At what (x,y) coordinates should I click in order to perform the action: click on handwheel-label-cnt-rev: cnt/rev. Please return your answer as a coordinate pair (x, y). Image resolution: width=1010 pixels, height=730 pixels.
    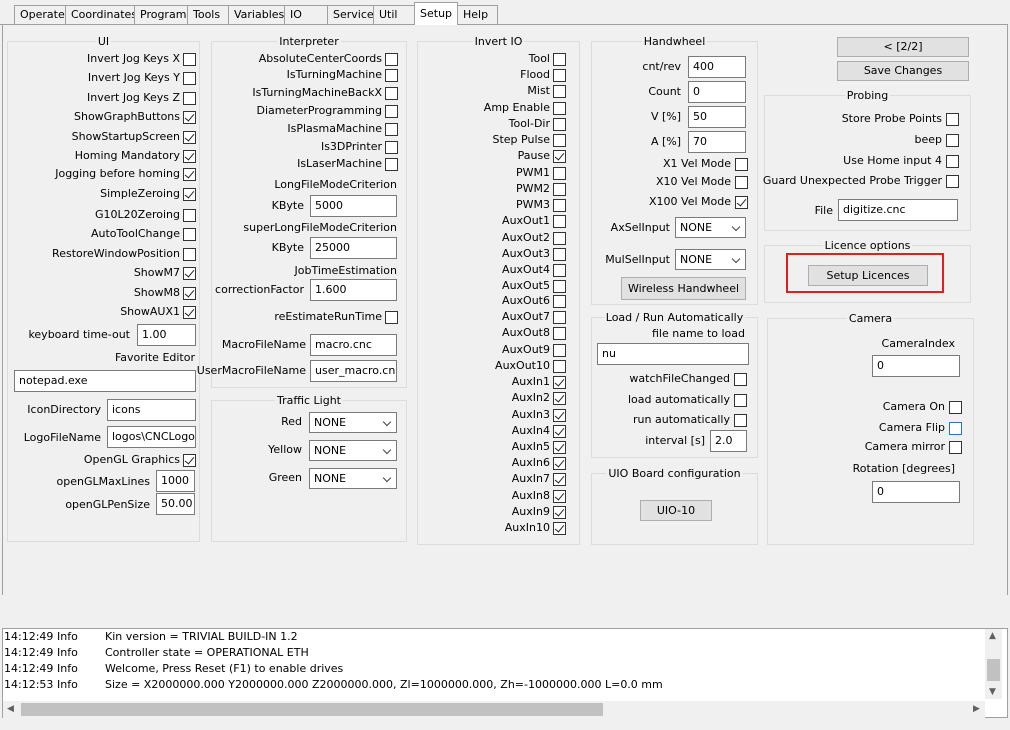
    Looking at the image, I should click on (661, 66).